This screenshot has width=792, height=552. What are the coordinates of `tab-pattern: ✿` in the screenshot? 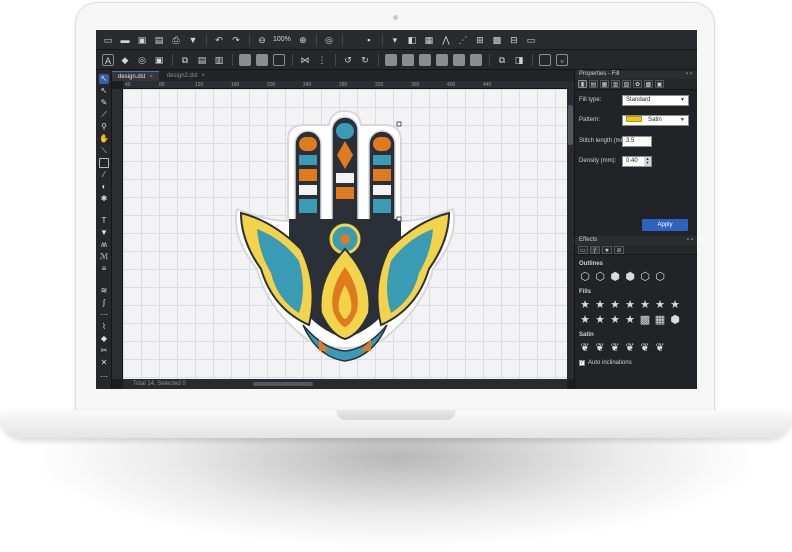 It's located at (637, 84).